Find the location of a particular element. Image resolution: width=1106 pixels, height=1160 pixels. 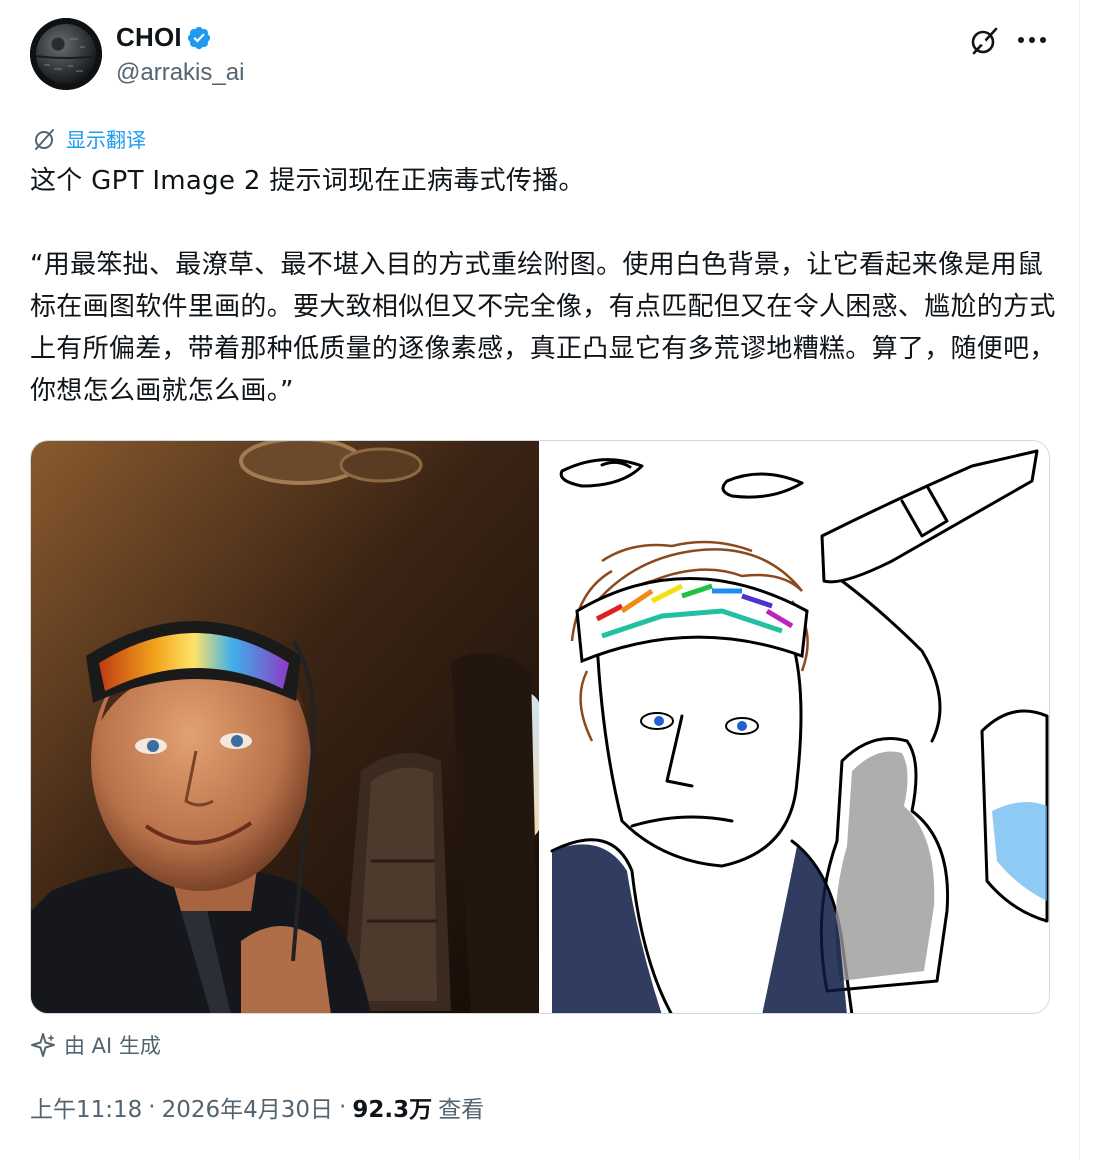

tweet-time: 上午11:18 is located at coordinates (86, 1107).